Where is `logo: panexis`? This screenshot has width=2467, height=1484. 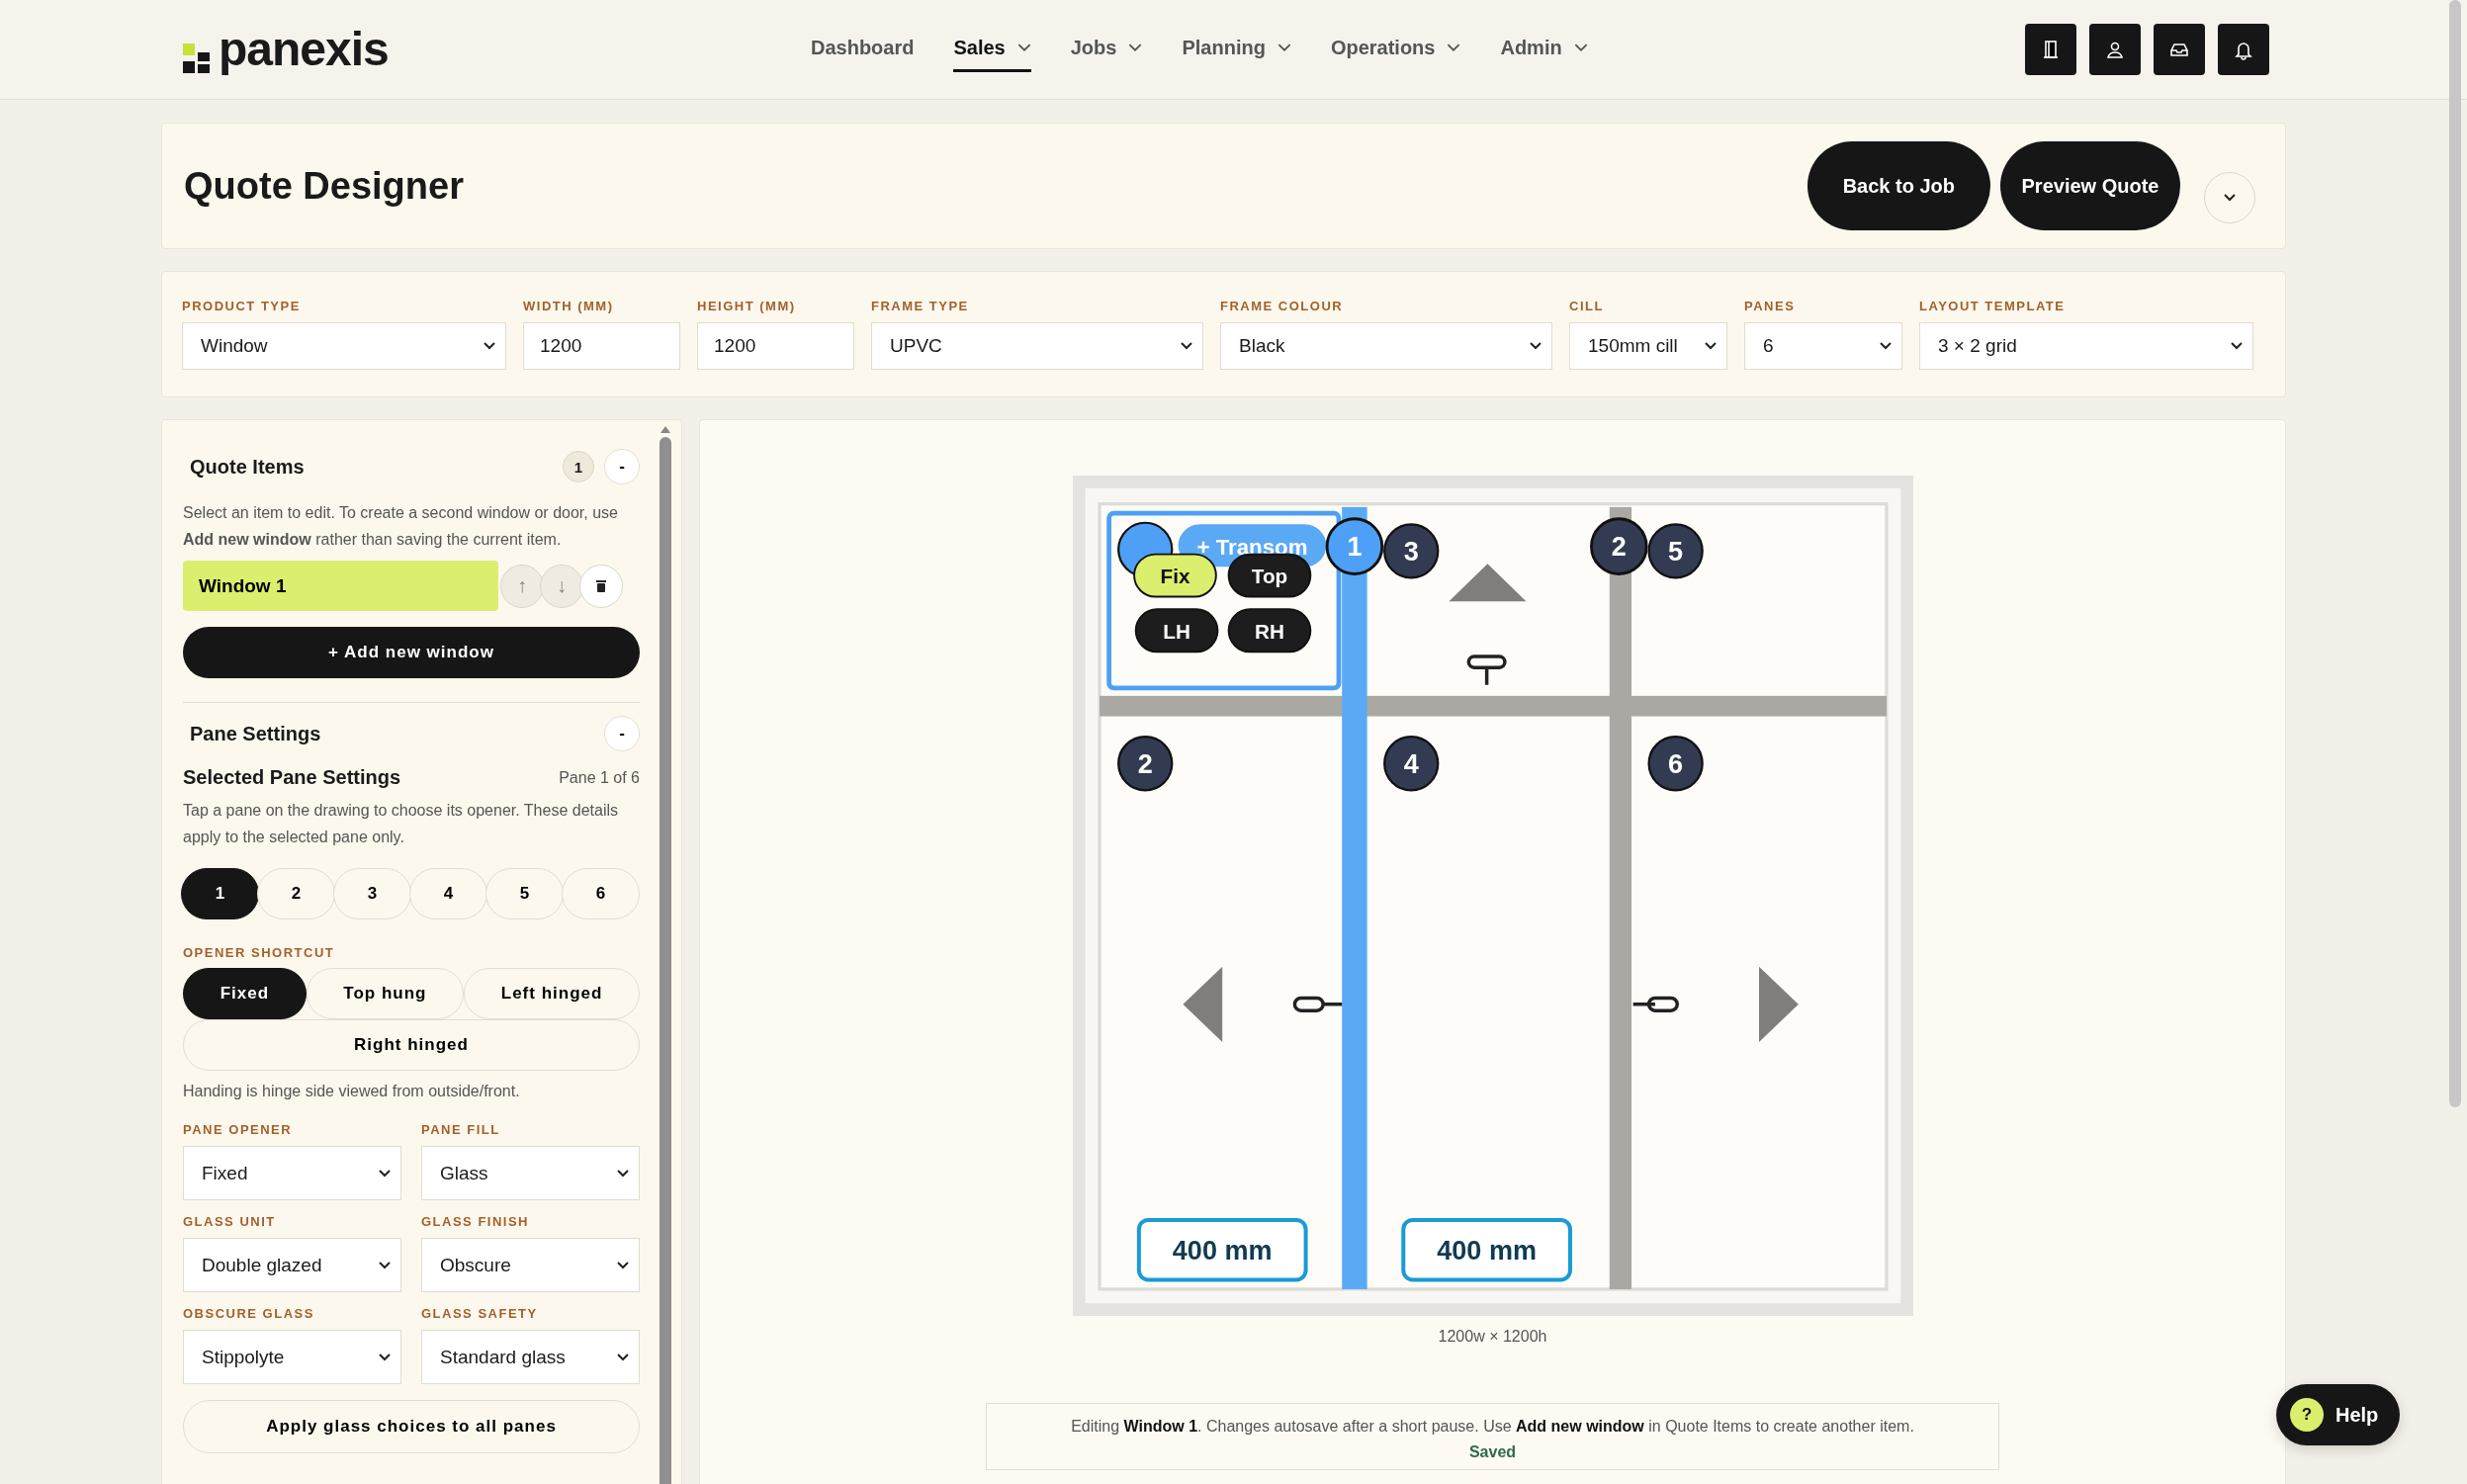
logo: panexis is located at coordinates (304, 49).